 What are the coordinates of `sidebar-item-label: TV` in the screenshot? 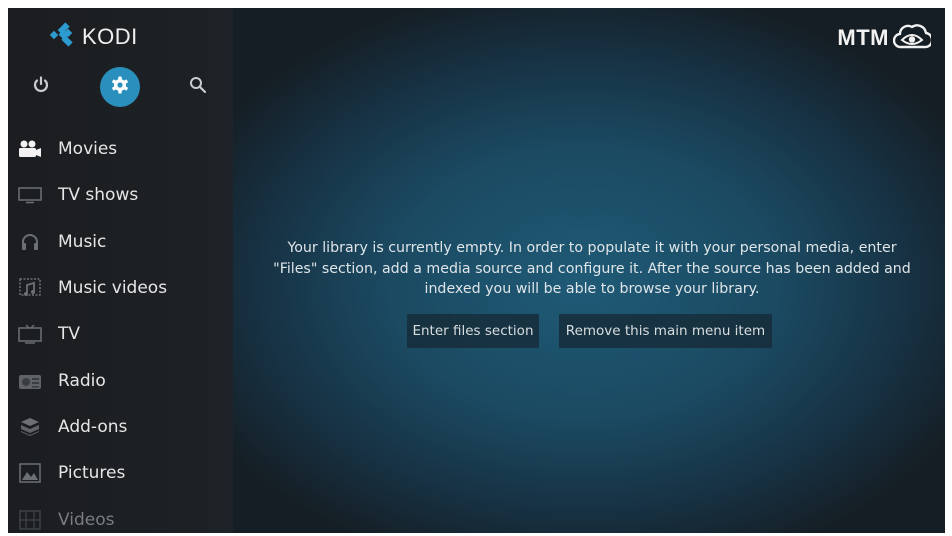 It's located at (69, 334).